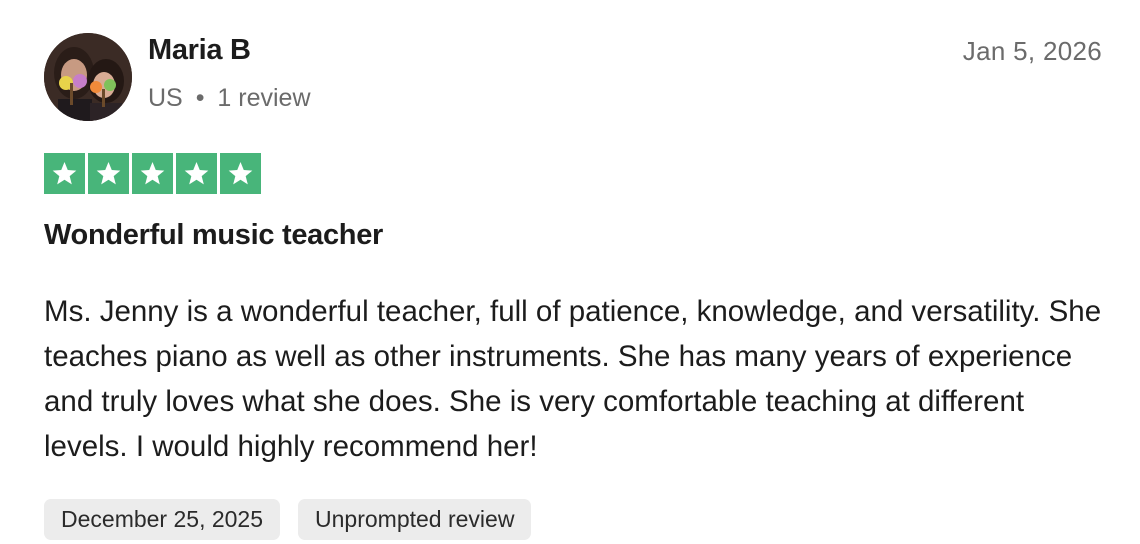  What do you see at coordinates (165, 98) in the screenshot?
I see `reviewer-country: US` at bounding box center [165, 98].